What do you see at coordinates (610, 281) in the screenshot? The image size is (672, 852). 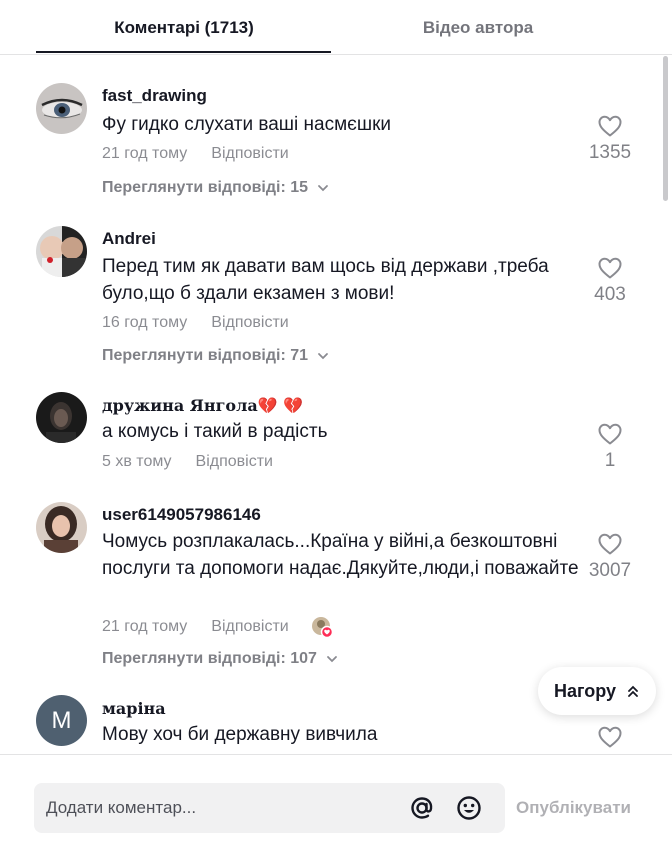 I see `like-button: 403` at bounding box center [610, 281].